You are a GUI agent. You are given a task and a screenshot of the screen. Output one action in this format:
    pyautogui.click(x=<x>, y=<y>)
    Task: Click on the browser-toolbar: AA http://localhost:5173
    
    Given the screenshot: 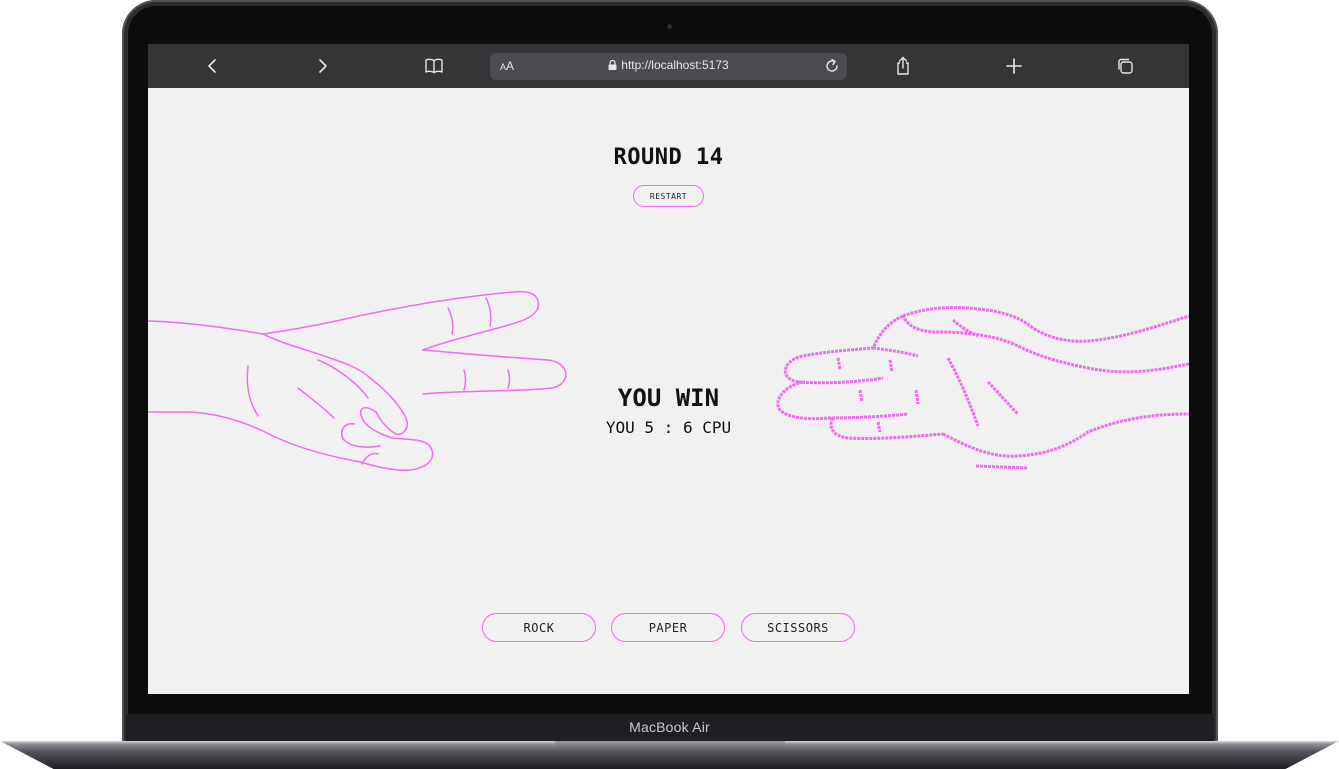 What is the action you would take?
    pyautogui.click(x=668, y=66)
    